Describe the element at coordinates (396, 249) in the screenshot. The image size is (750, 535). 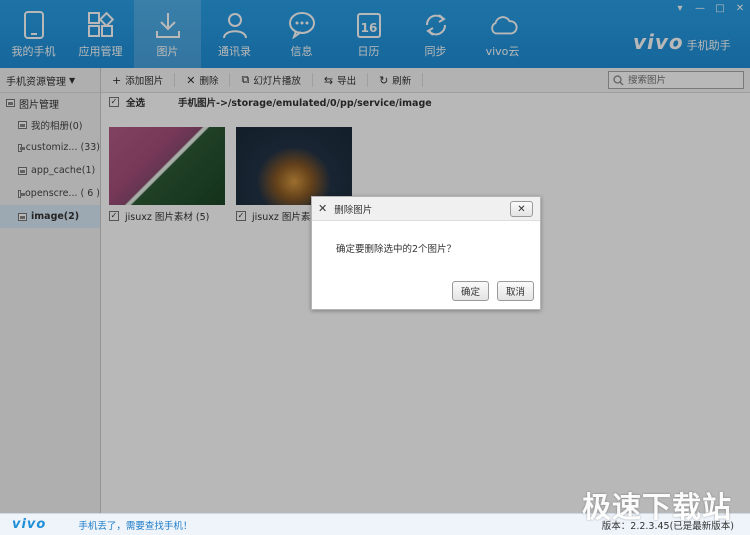
I see `dialog-message: 确定要删除选中的2个图片？` at that location.